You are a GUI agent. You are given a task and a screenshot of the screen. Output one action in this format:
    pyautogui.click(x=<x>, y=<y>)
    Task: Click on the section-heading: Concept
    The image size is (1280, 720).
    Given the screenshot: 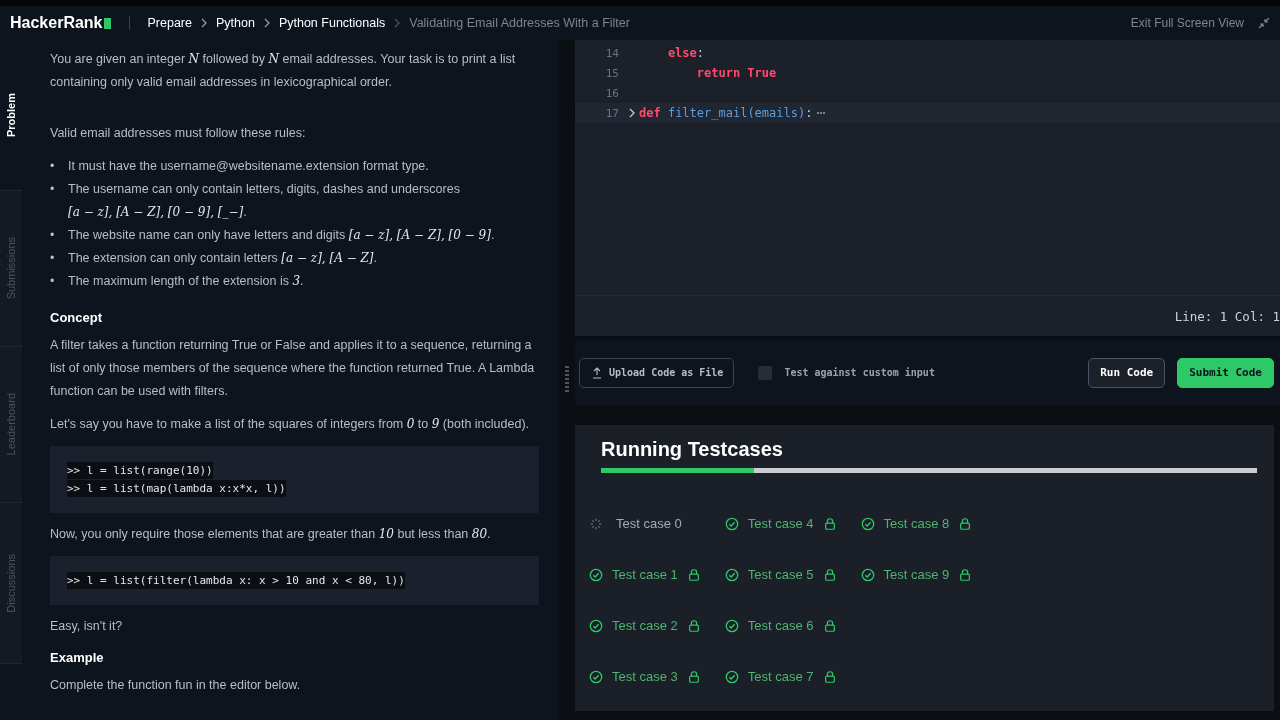 What is the action you would take?
    pyautogui.click(x=76, y=318)
    